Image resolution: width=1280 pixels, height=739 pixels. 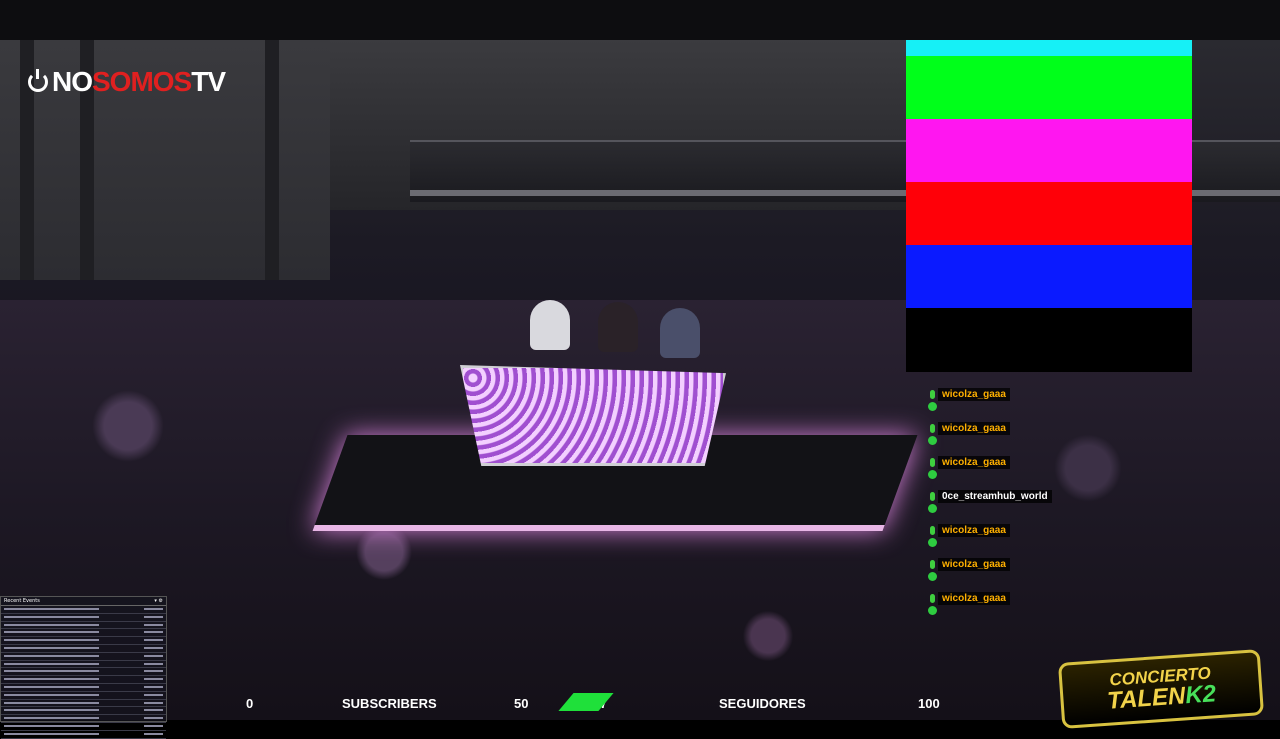 What do you see at coordinates (272, 160) in the screenshot?
I see `wall-pillar` at bounding box center [272, 160].